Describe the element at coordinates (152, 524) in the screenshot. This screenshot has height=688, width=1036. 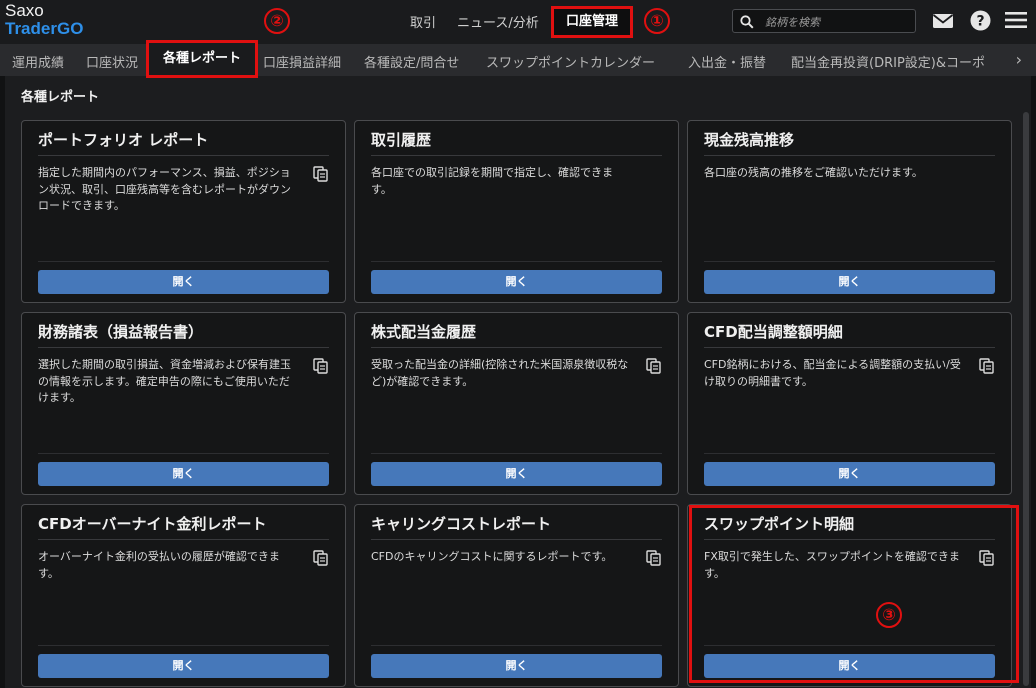
I see `card-title: CFDオーバーナイト金利レポート` at that location.